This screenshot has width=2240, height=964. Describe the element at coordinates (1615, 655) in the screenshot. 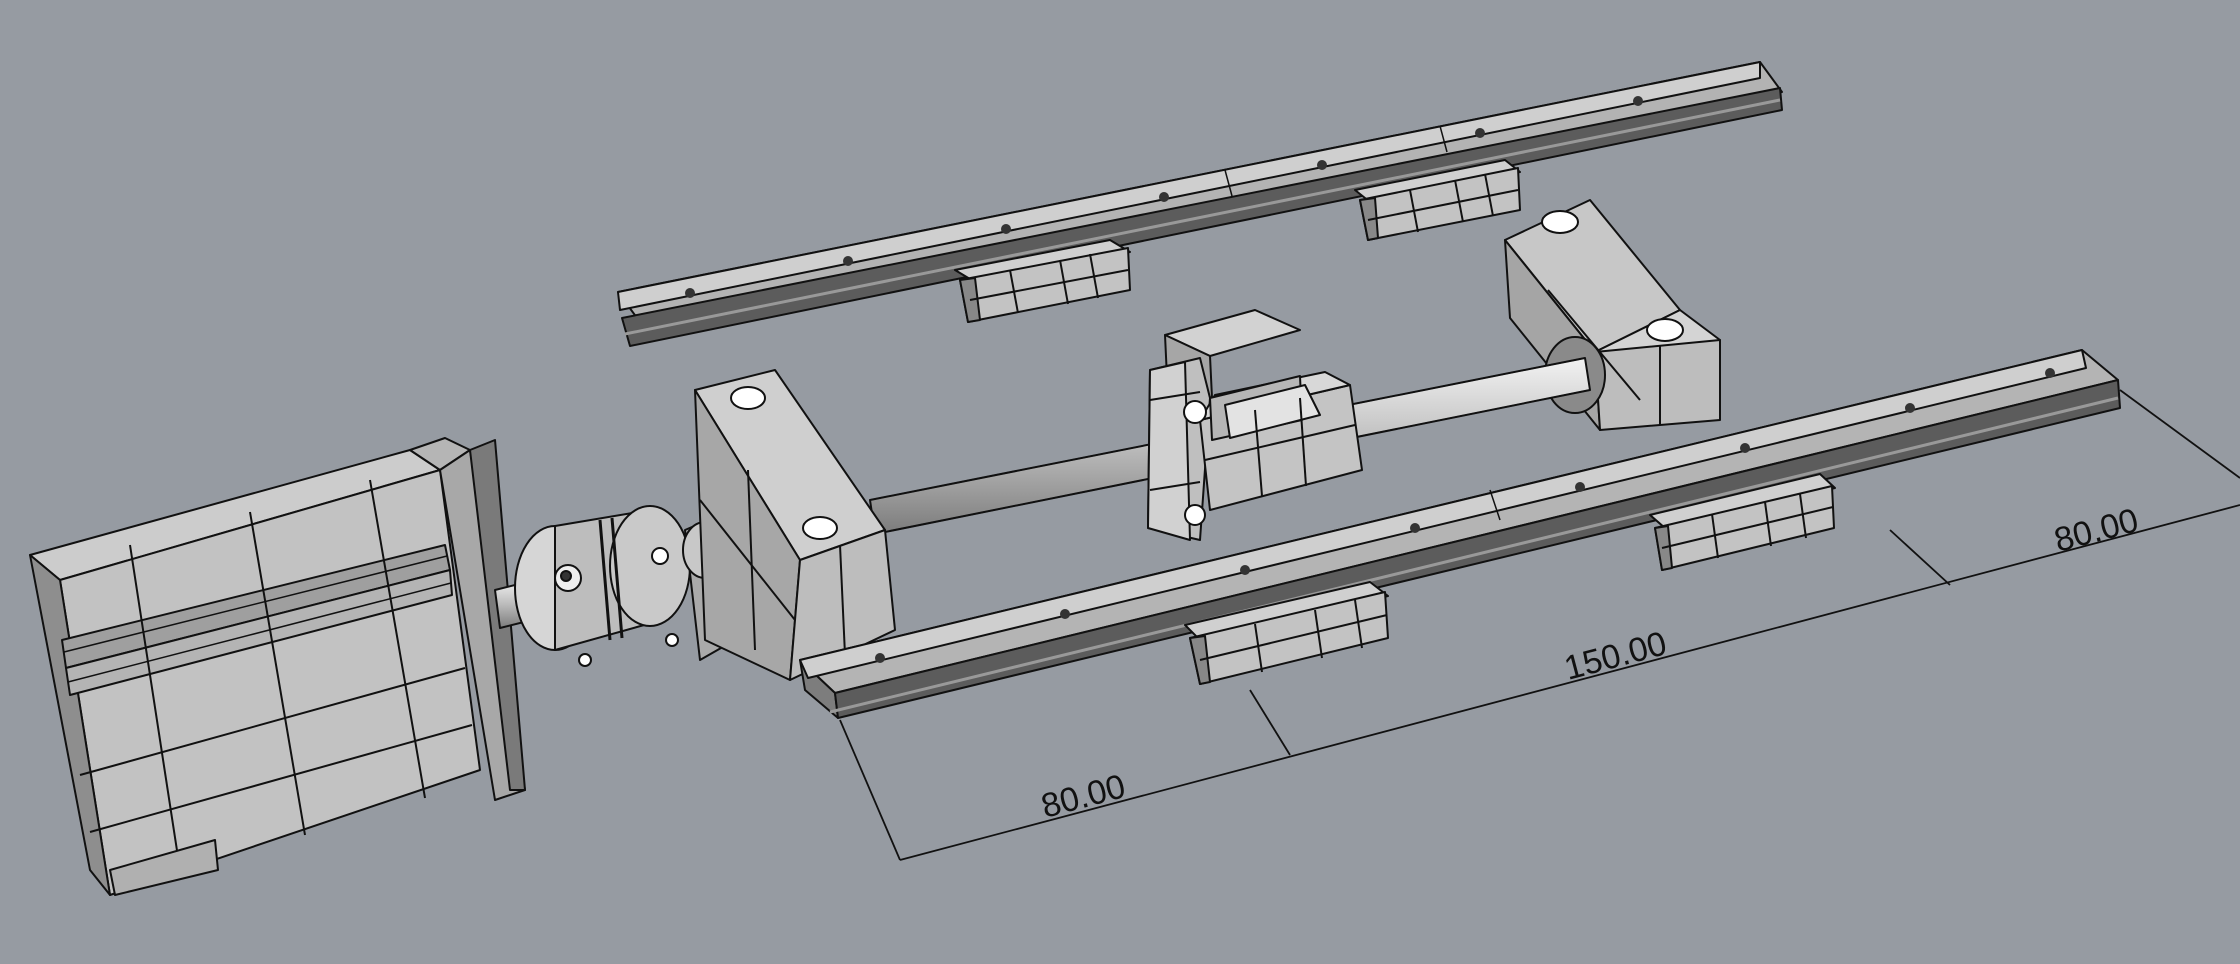

I see `dimension-label-2: 150.00` at that location.